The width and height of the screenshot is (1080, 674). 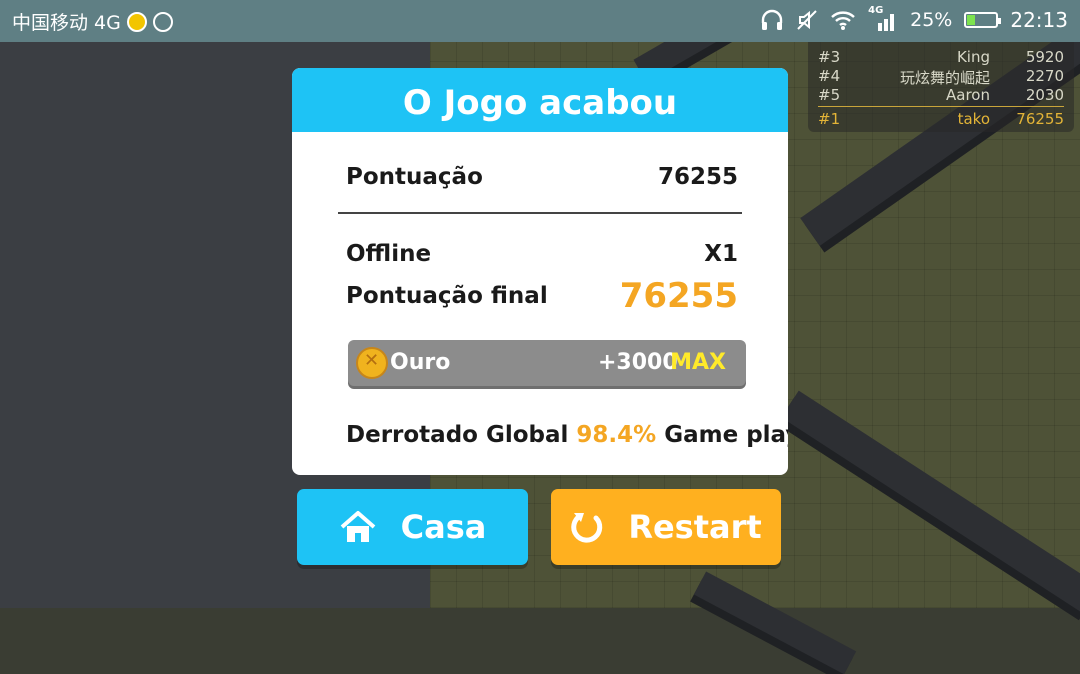 What do you see at coordinates (721, 254) in the screenshot?
I see `mode-value: X1` at bounding box center [721, 254].